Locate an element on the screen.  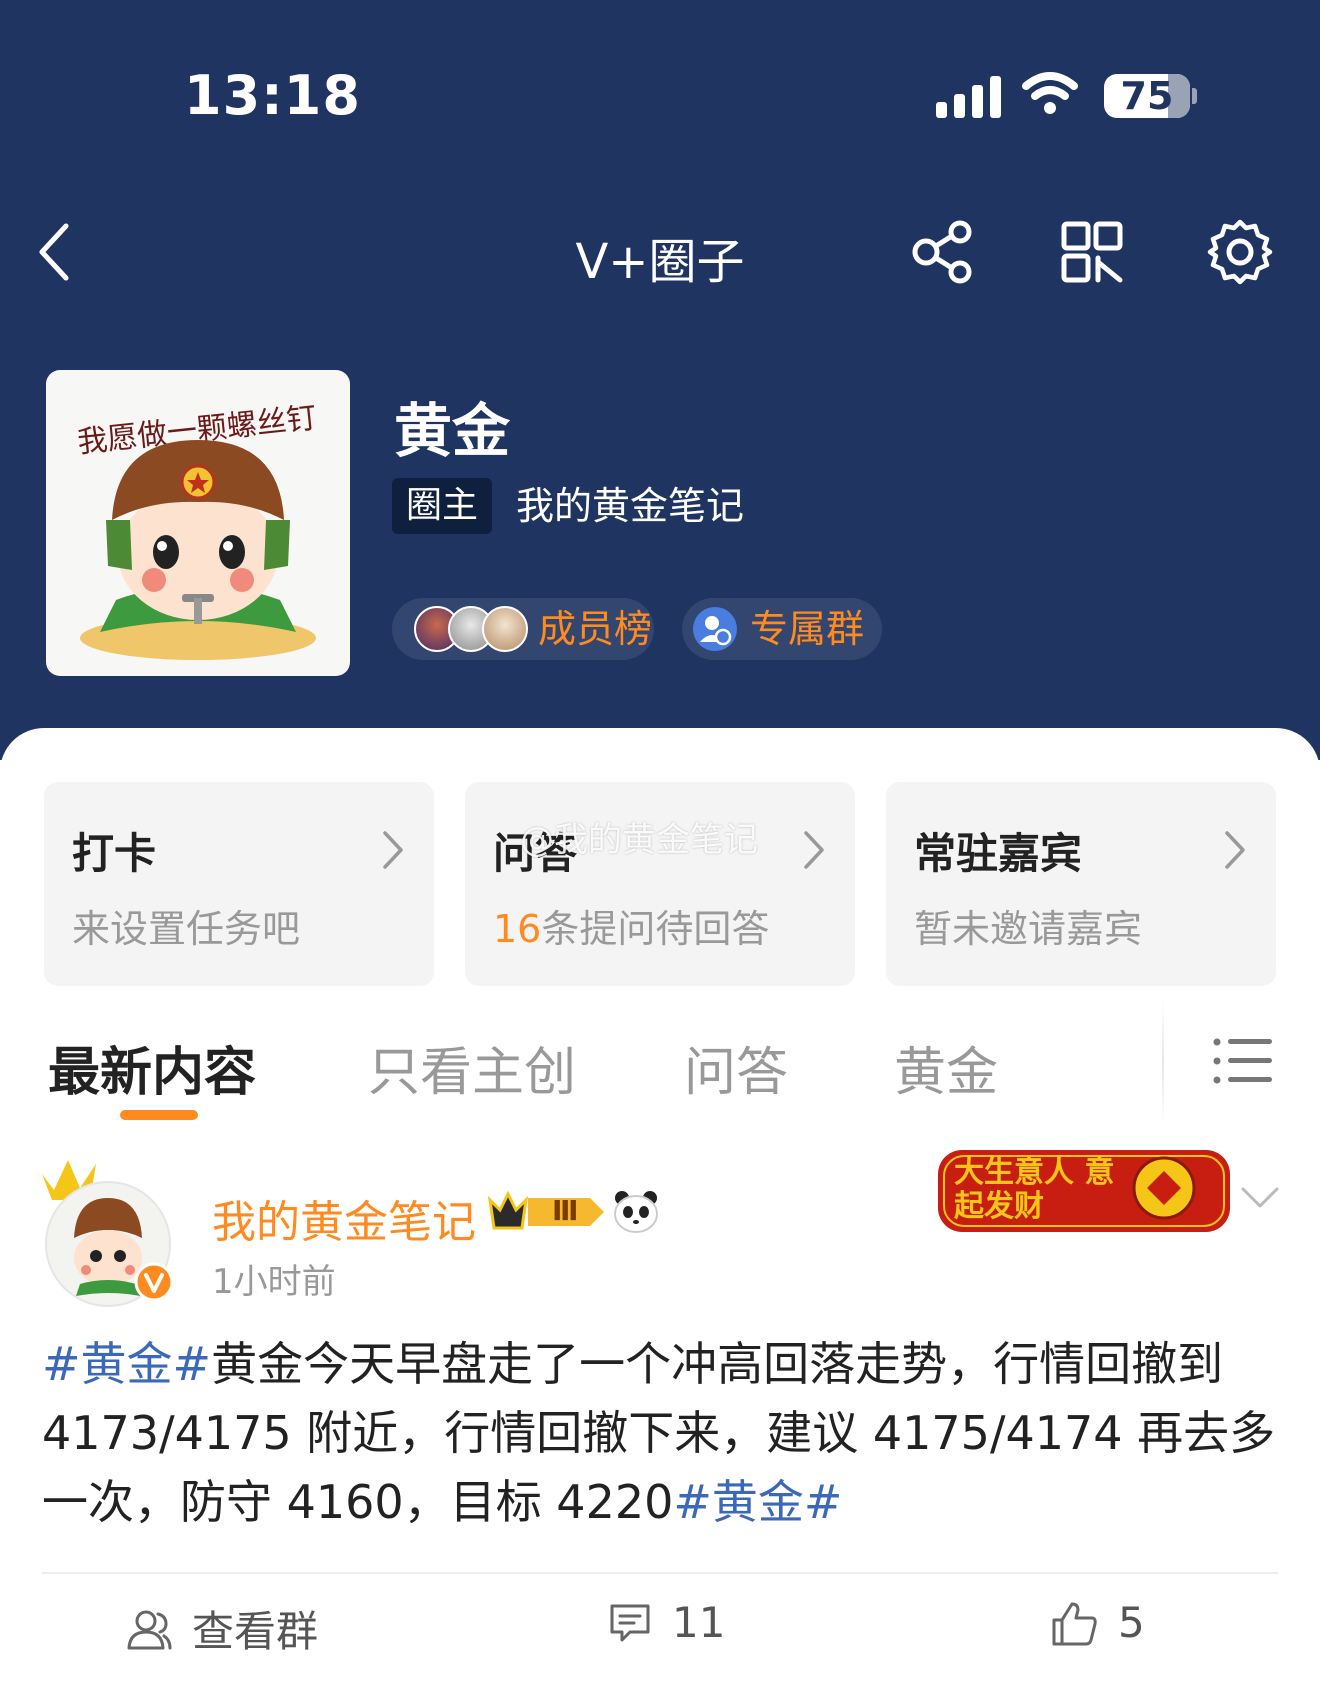
view-group-label: 查看群 is located at coordinates (255, 1631).